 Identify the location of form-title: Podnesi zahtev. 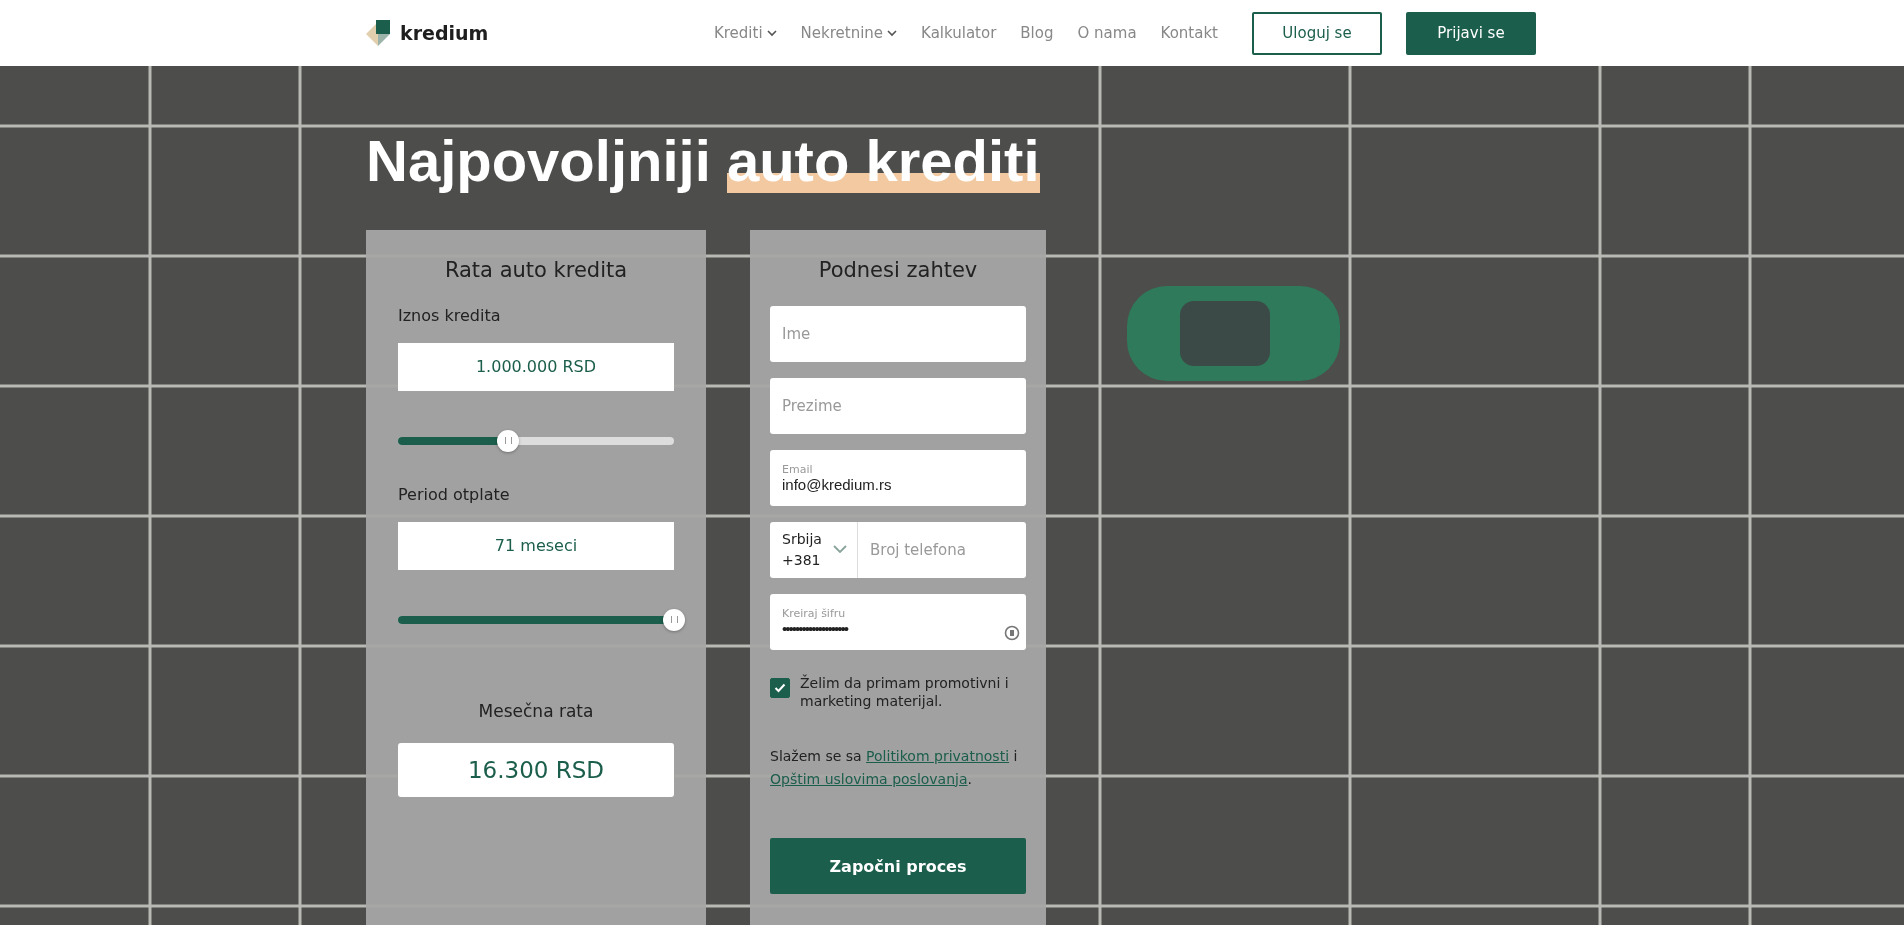
(898, 269).